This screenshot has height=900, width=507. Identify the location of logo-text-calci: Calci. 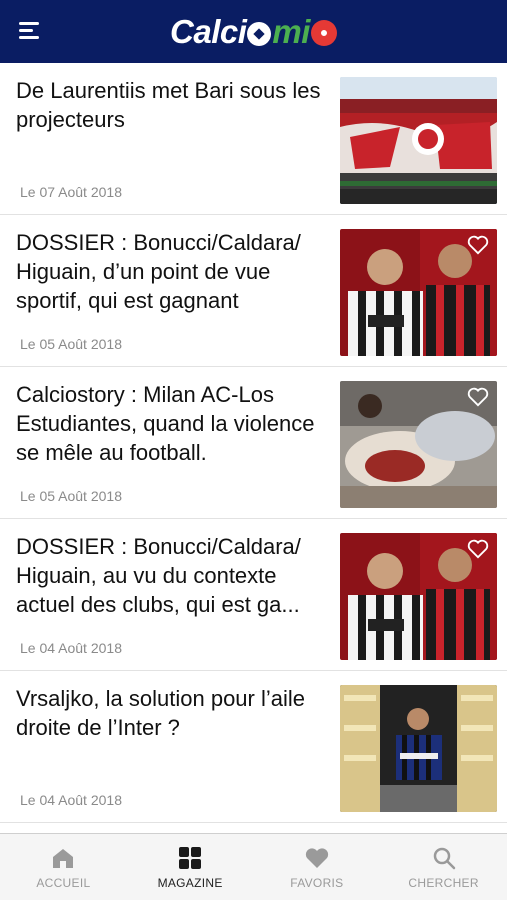
(208, 31).